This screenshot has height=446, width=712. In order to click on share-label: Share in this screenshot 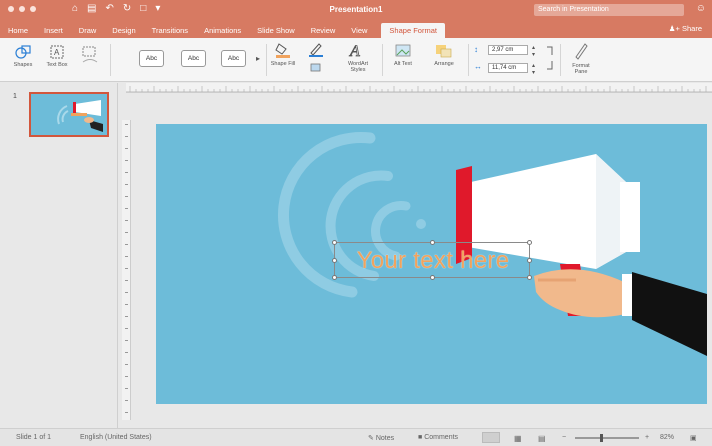, I will do `click(691, 28)`.